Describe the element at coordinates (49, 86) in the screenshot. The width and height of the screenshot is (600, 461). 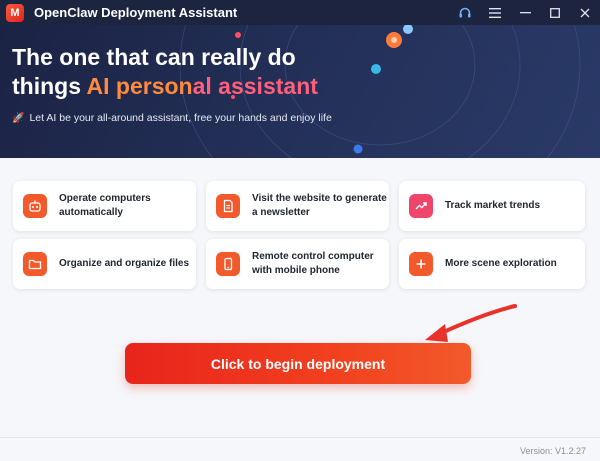
I see `hero-title-prefix: things` at that location.